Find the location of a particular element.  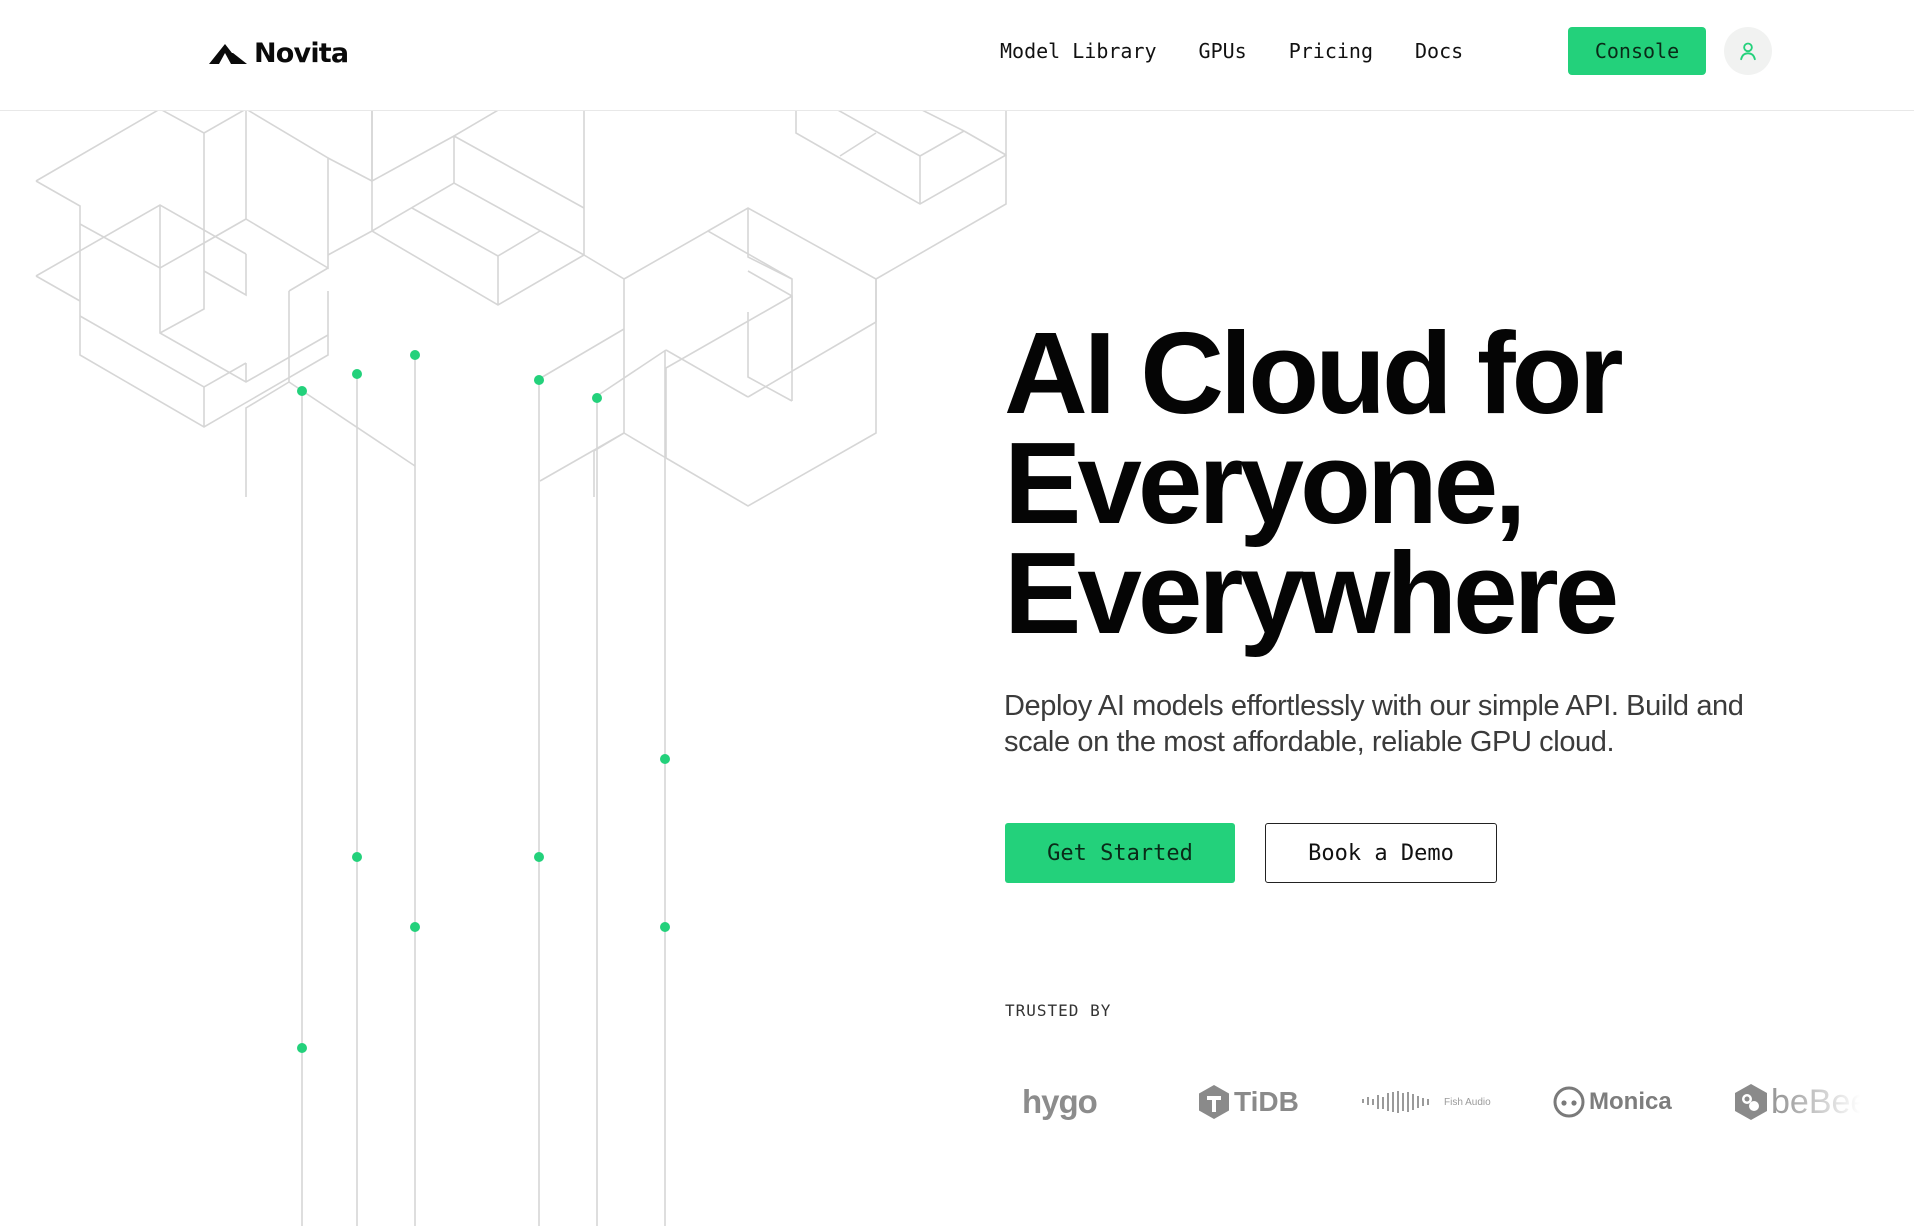

monica-face-icon is located at coordinates (1569, 1102).